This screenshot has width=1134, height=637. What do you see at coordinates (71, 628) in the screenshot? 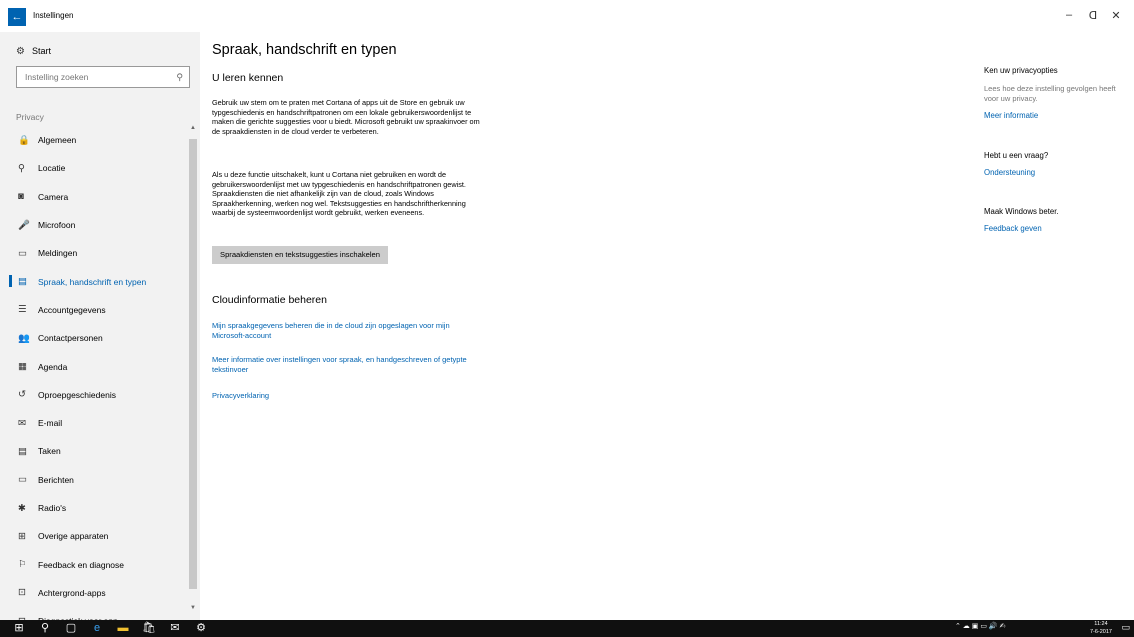
I see `task-view-icon: ▢` at bounding box center [71, 628].